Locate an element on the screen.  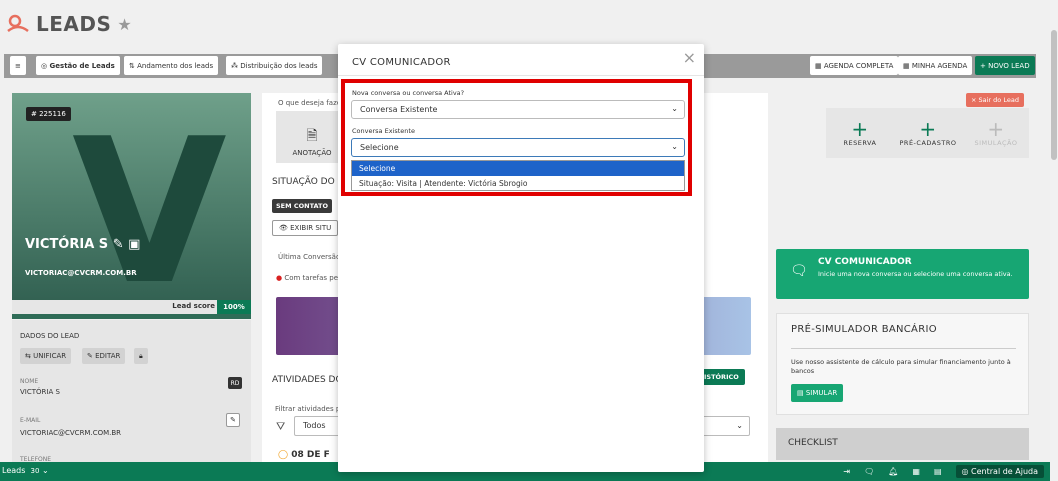
atividades-heading: ATIVIDADES DO is located at coordinates (307, 380).